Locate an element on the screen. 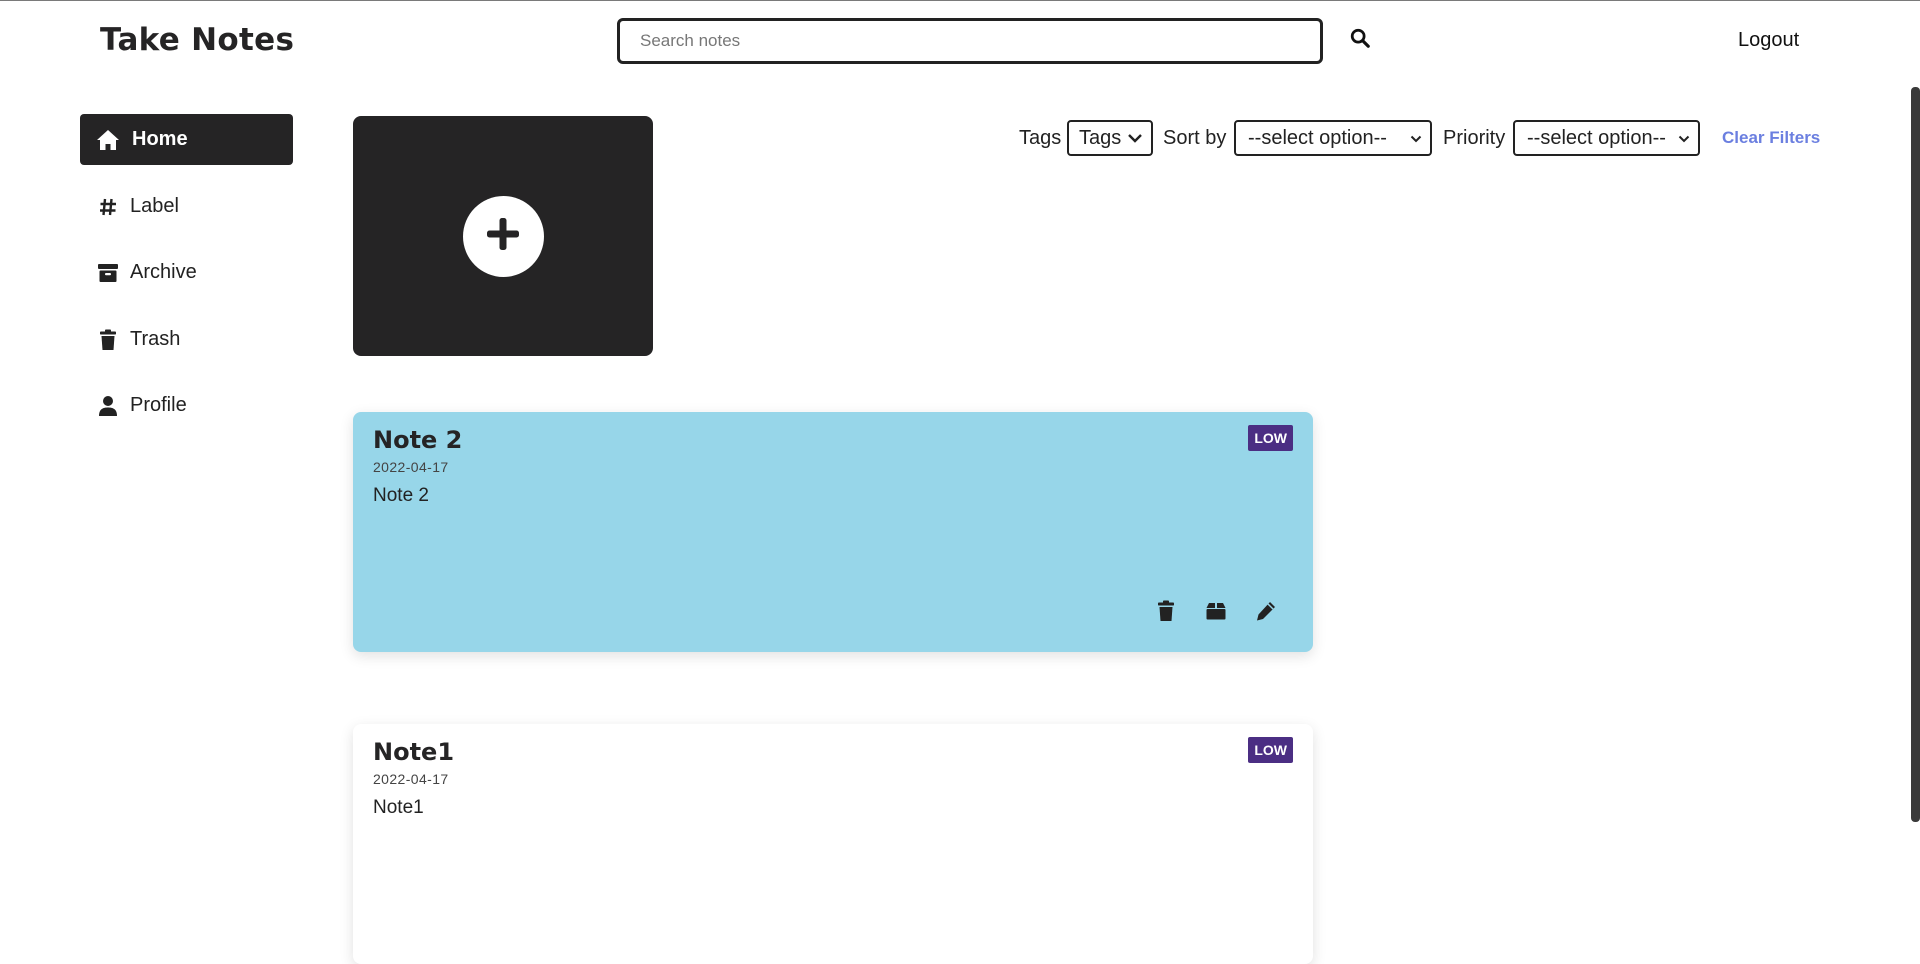 The width and height of the screenshot is (1920, 964). edit-note-button is located at coordinates (1266, 613).